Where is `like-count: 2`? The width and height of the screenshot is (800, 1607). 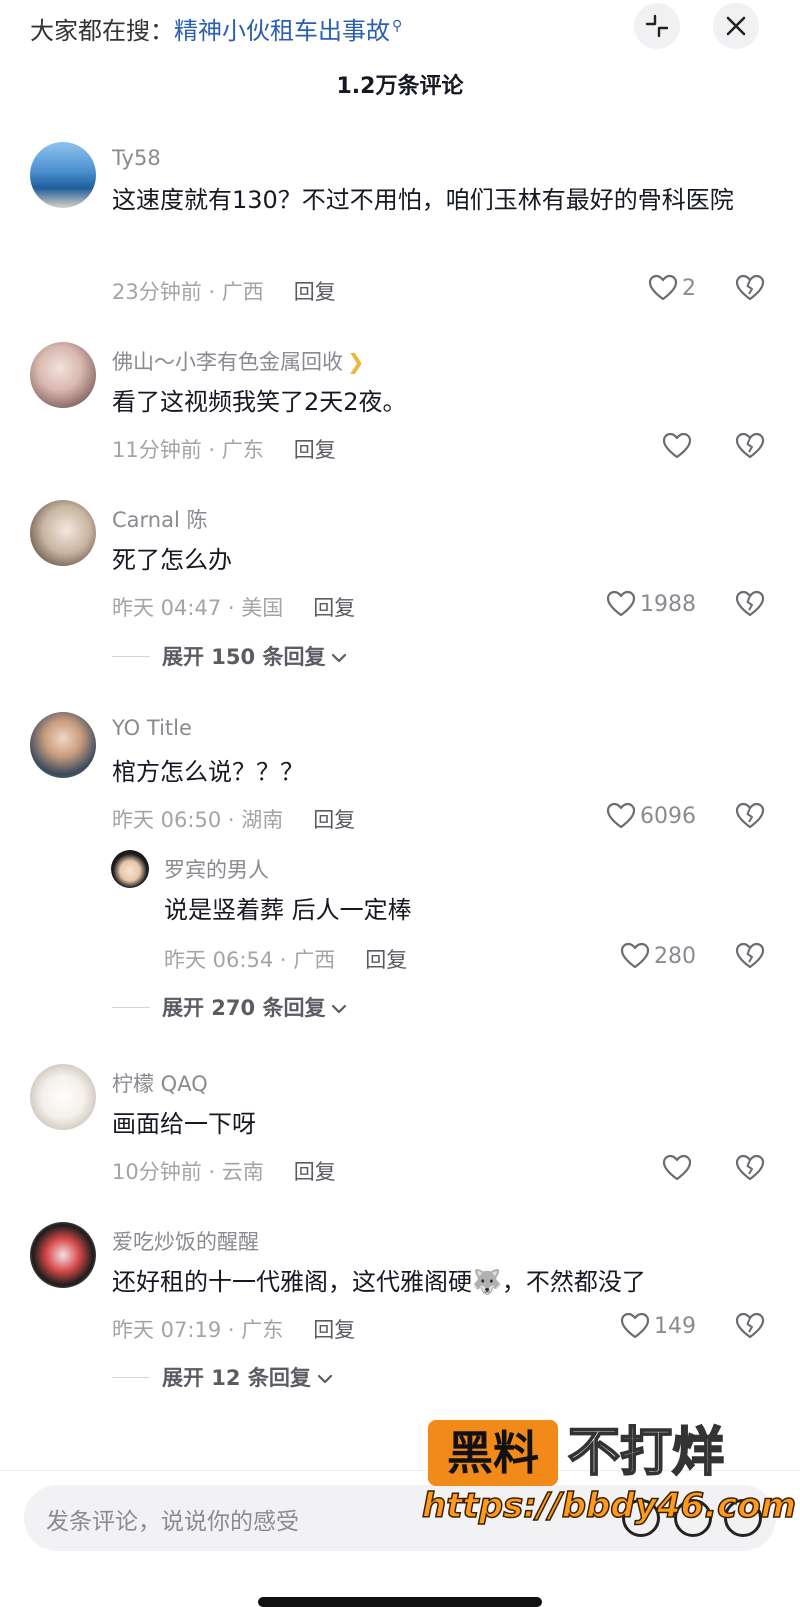 like-count: 2 is located at coordinates (689, 288).